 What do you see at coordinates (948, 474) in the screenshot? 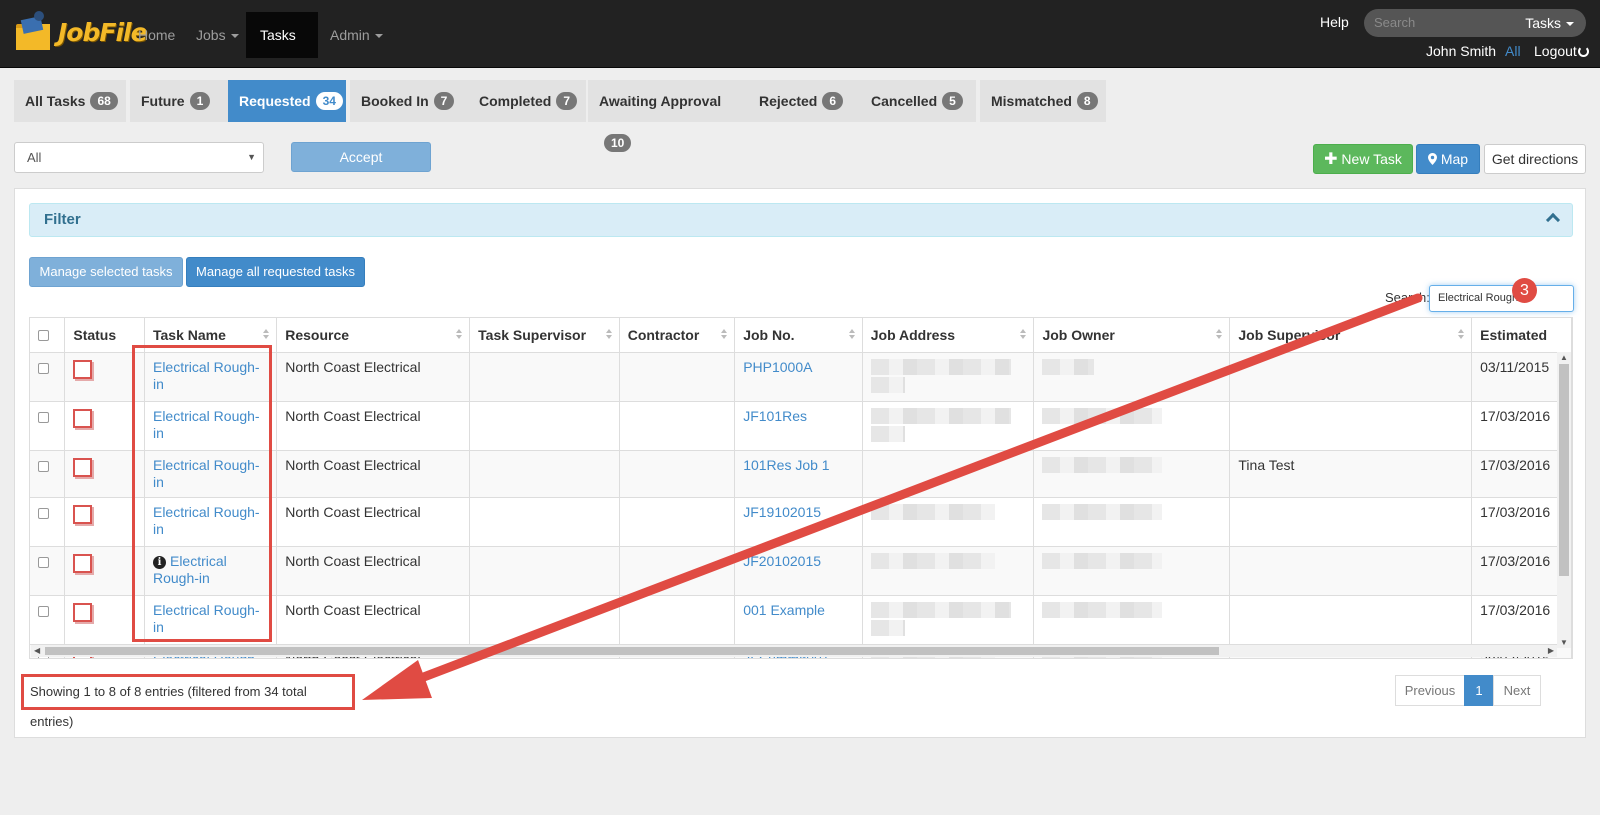
I see `job-address-cell` at bounding box center [948, 474].